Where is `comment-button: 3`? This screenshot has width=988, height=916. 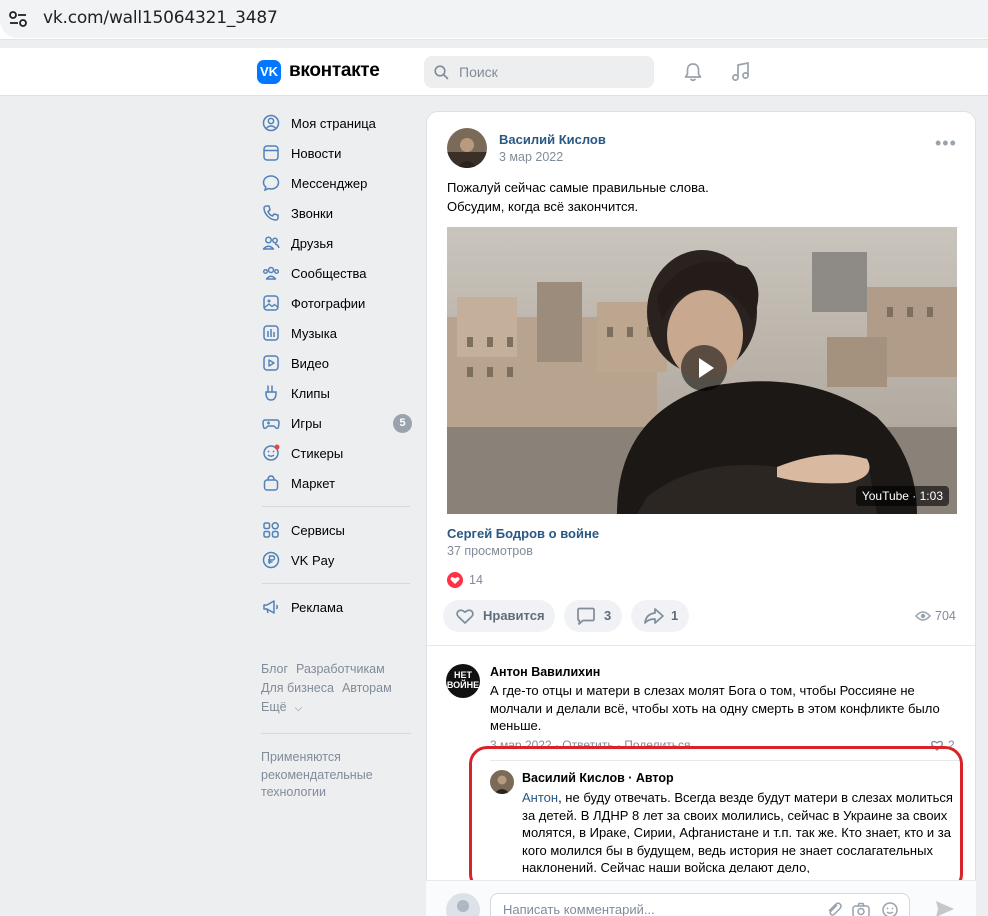
comment-button: 3 is located at coordinates (593, 616).